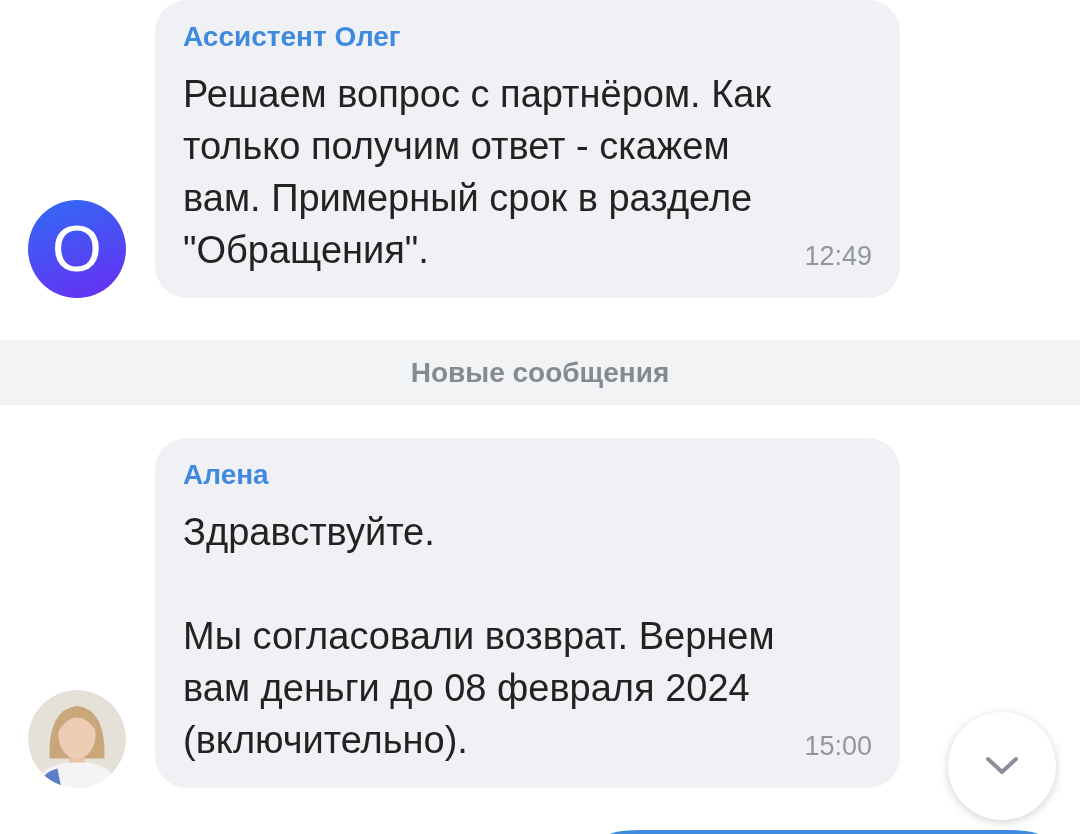 Image resolution: width=1080 pixels, height=834 pixels. What do you see at coordinates (838, 256) in the screenshot?
I see `message-time: 12:49` at bounding box center [838, 256].